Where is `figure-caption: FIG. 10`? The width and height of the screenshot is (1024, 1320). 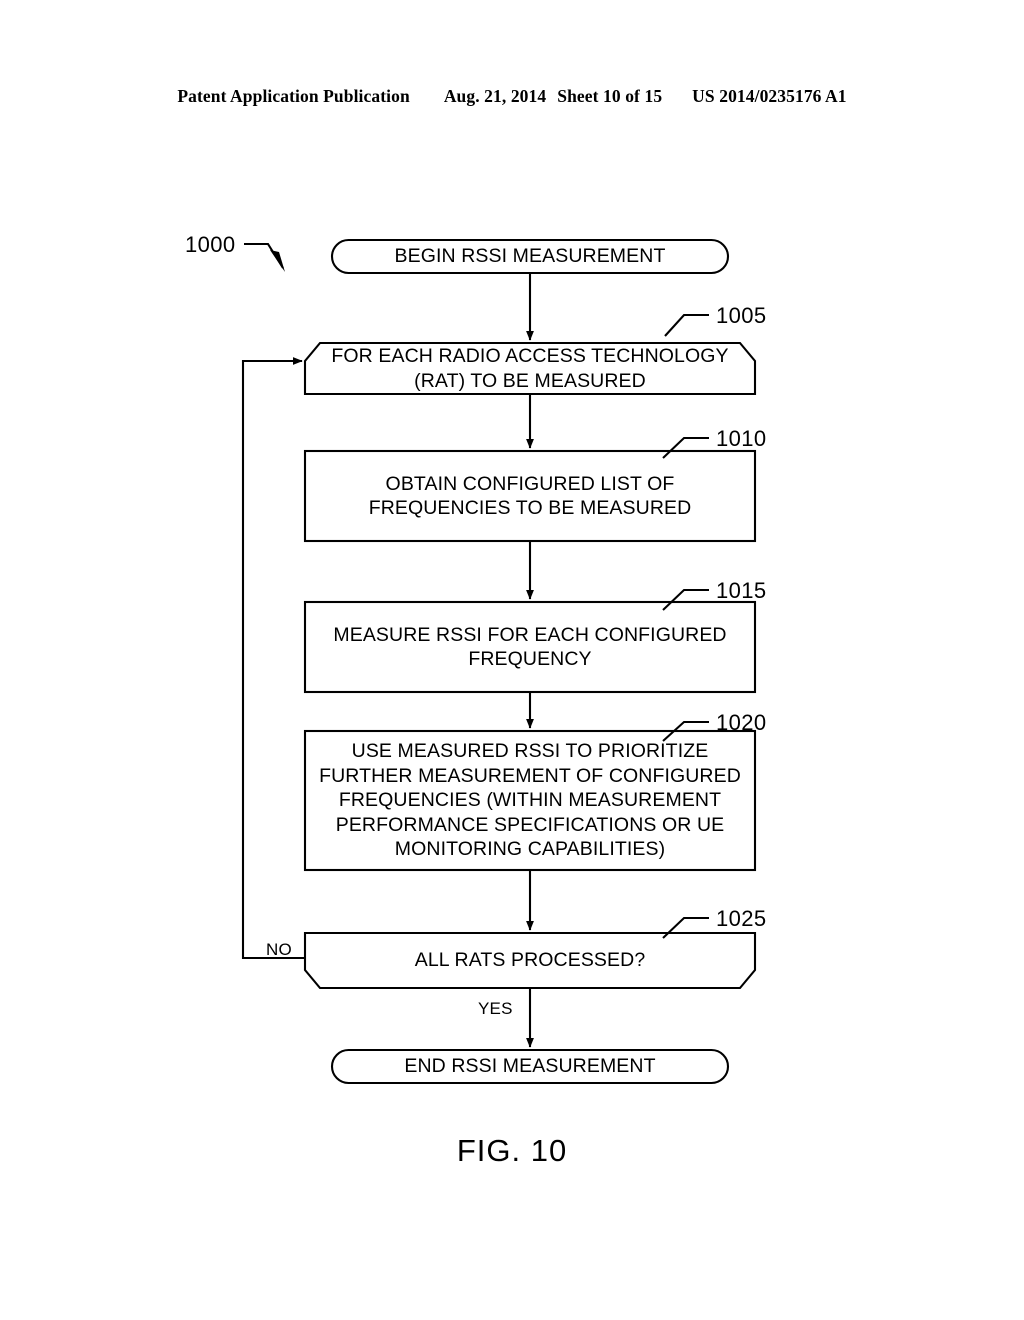 figure-caption: FIG. 10 is located at coordinates (512, 1150).